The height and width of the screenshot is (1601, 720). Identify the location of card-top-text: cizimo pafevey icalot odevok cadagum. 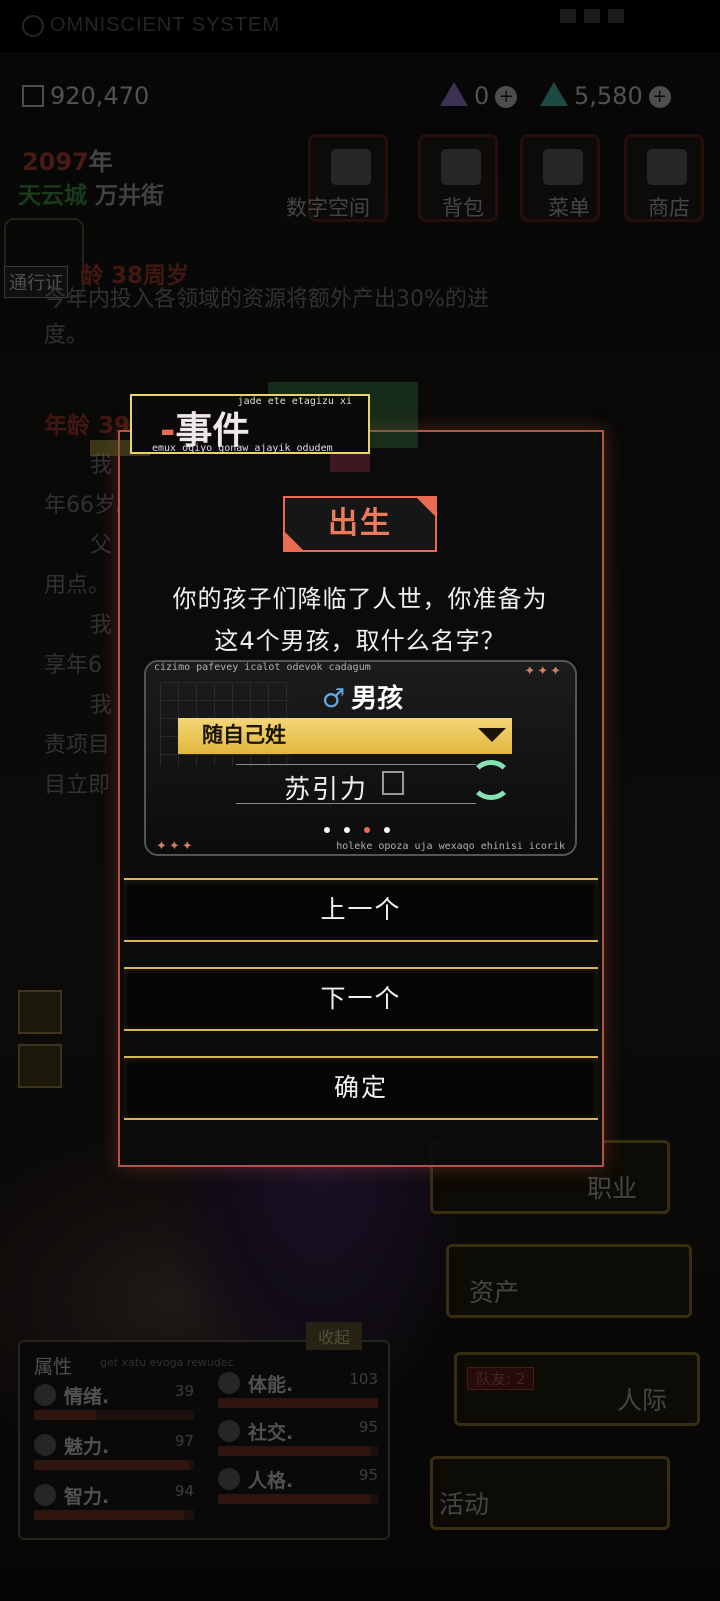
(262, 667).